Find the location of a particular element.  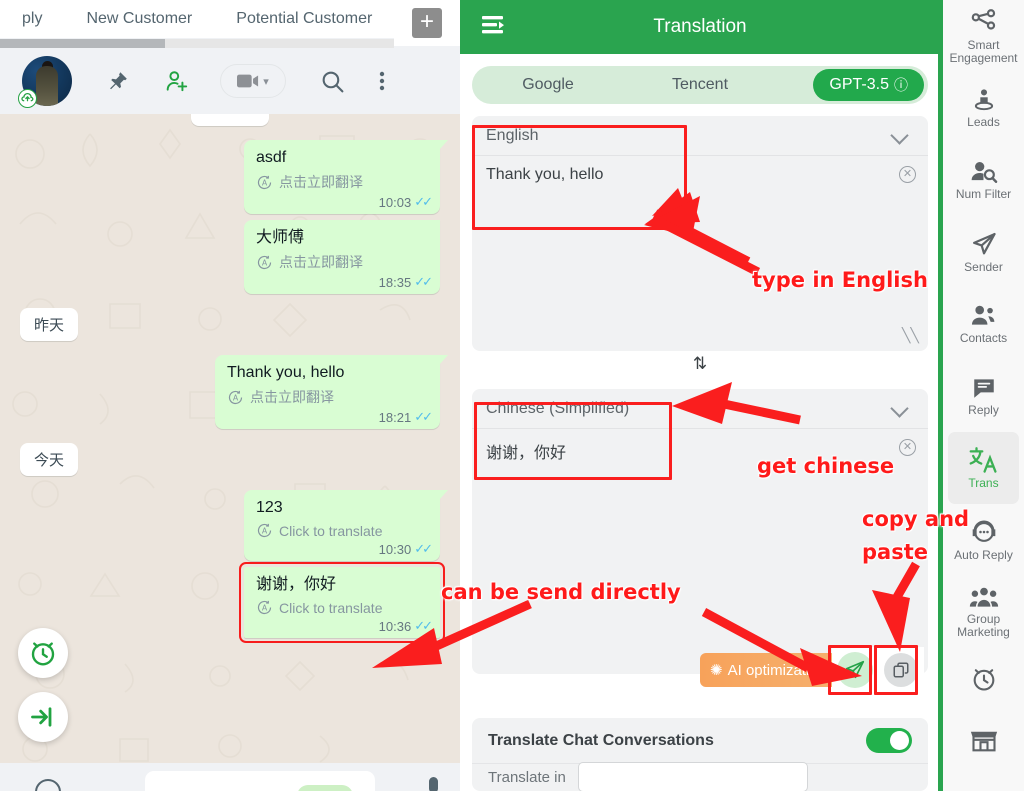

rail-item-contacts: Contacts is located at coordinates (983, 324).